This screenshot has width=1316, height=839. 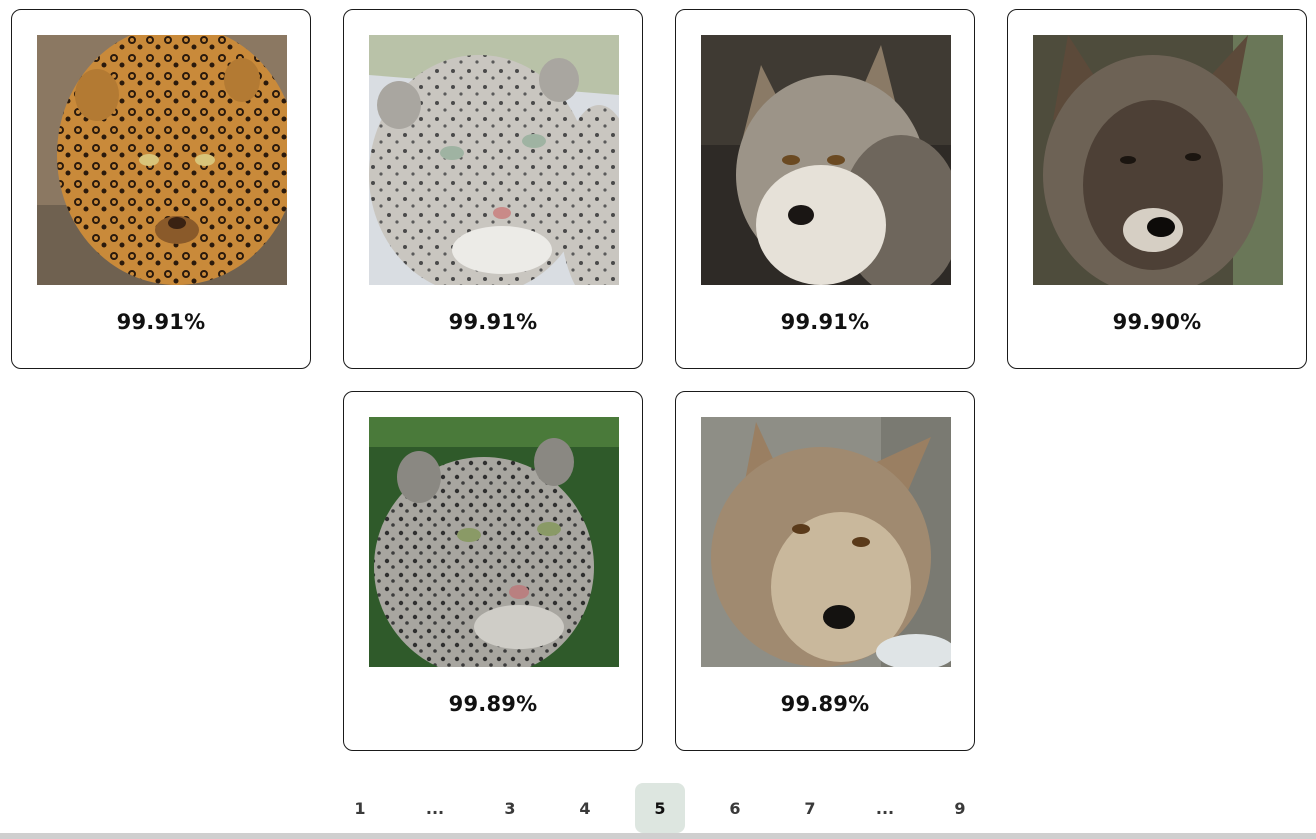 What do you see at coordinates (735, 808) in the screenshot?
I see `page-link: 6` at bounding box center [735, 808].